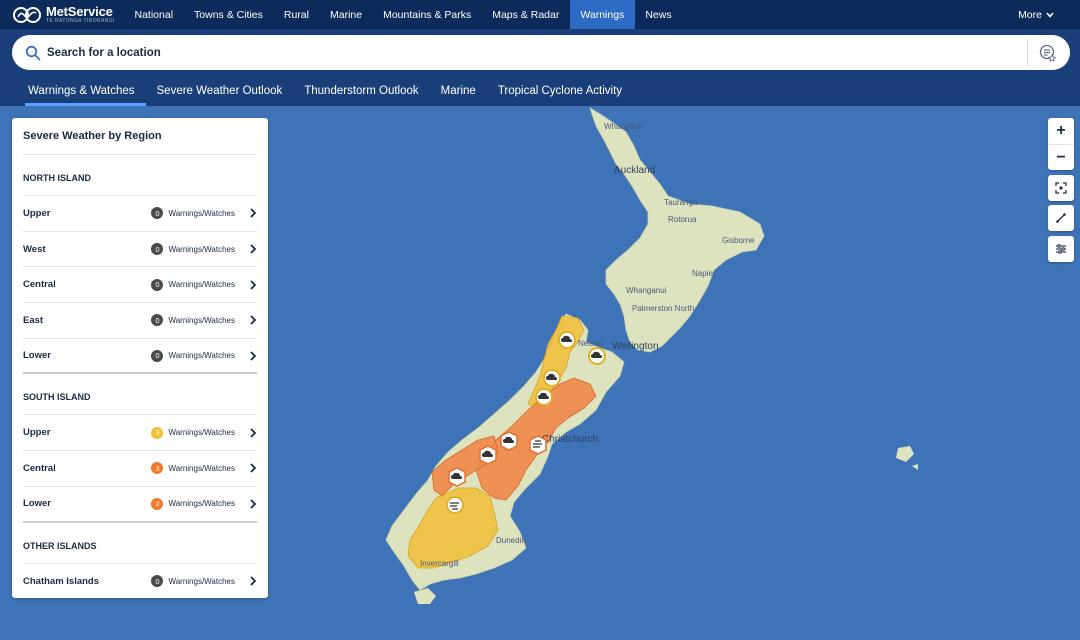  What do you see at coordinates (140, 214) in the screenshot?
I see `region-row-north-upper: Upper 0 Warnings/Watches` at bounding box center [140, 214].